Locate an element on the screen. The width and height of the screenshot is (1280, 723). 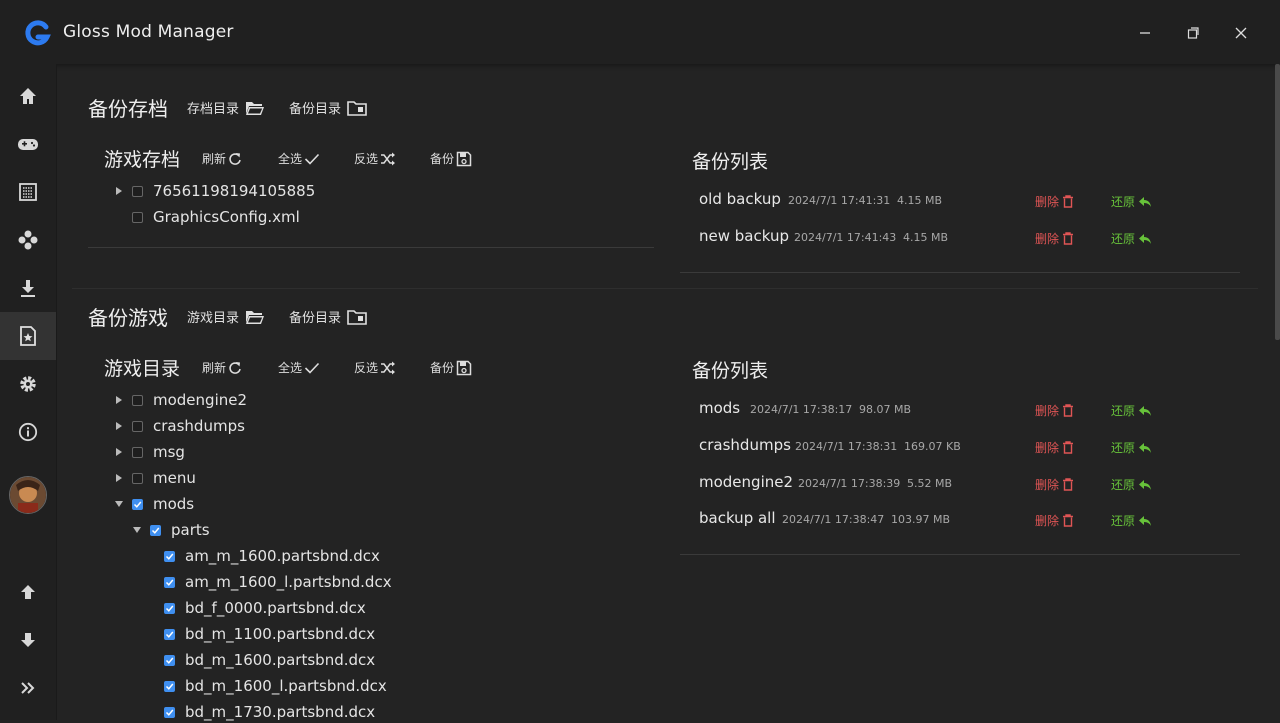
tree-row-label: bd_m_1730.partsbnd.dcx is located at coordinates (280, 712).